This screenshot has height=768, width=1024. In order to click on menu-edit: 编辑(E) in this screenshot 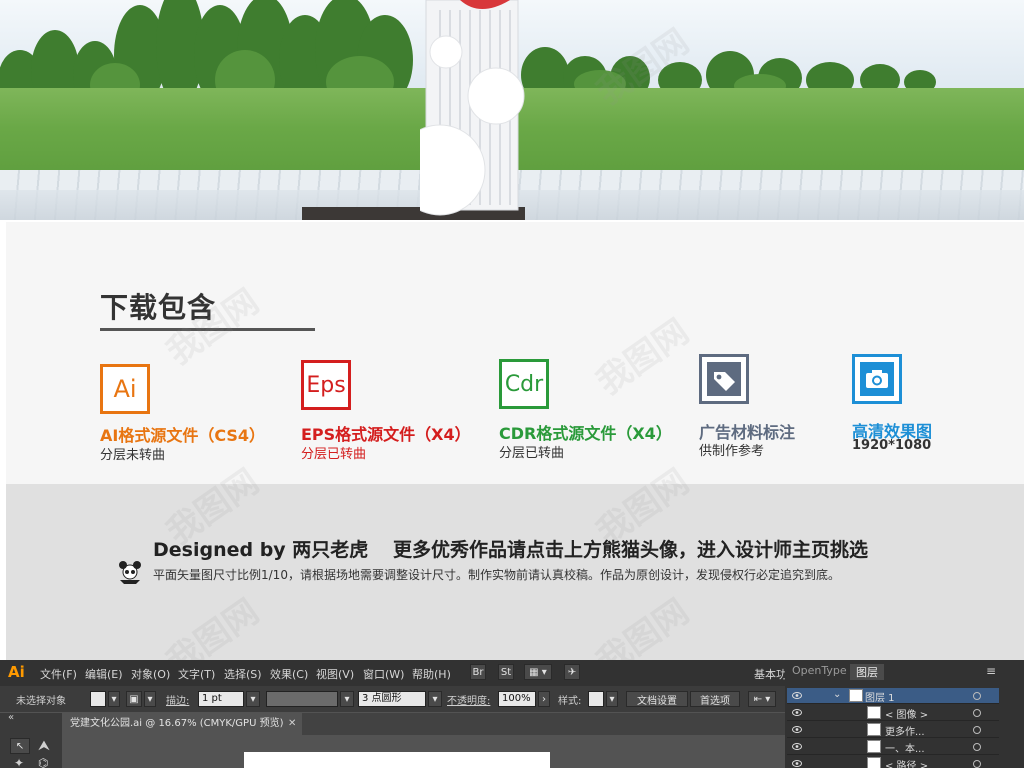, I will do `click(104, 674)`.